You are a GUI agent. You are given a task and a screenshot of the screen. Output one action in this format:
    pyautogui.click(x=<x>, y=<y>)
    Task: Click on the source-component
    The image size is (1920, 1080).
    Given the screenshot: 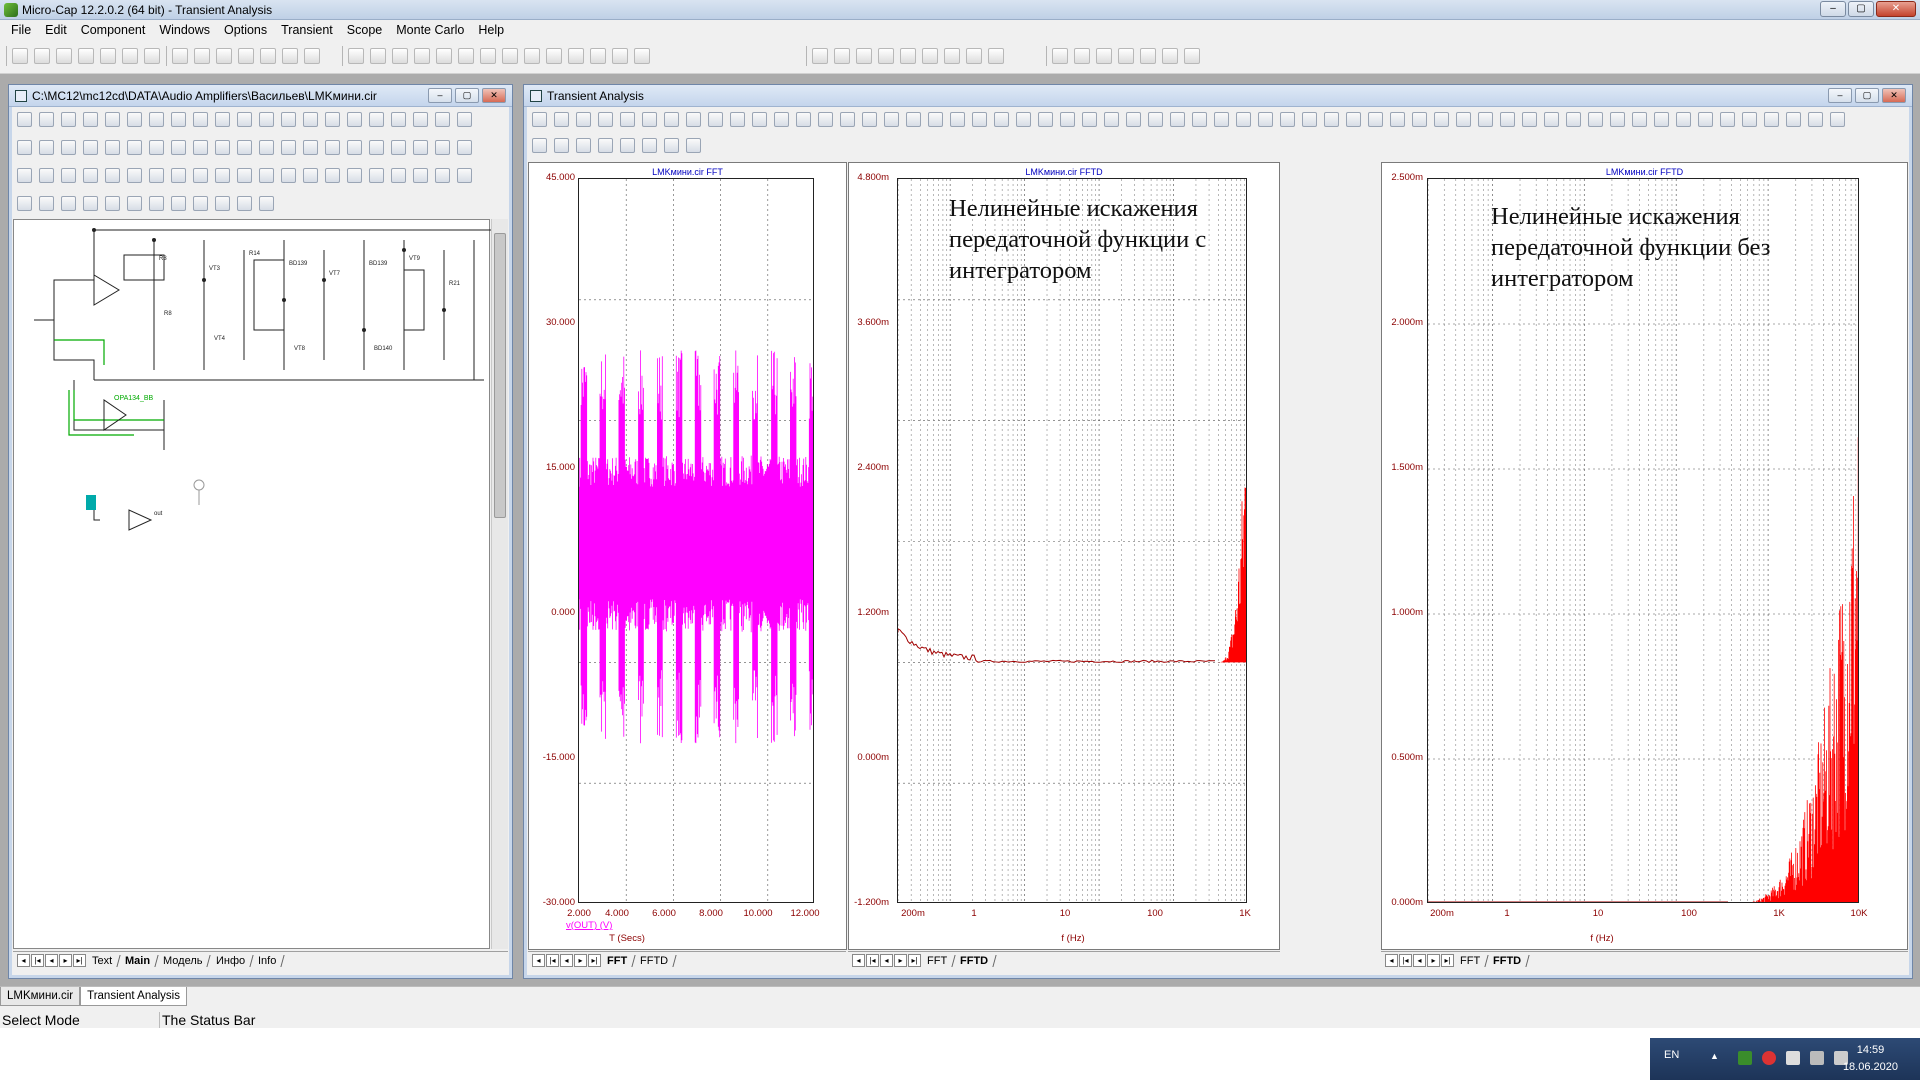 What is the action you would take?
    pyautogui.click(x=91, y=502)
    